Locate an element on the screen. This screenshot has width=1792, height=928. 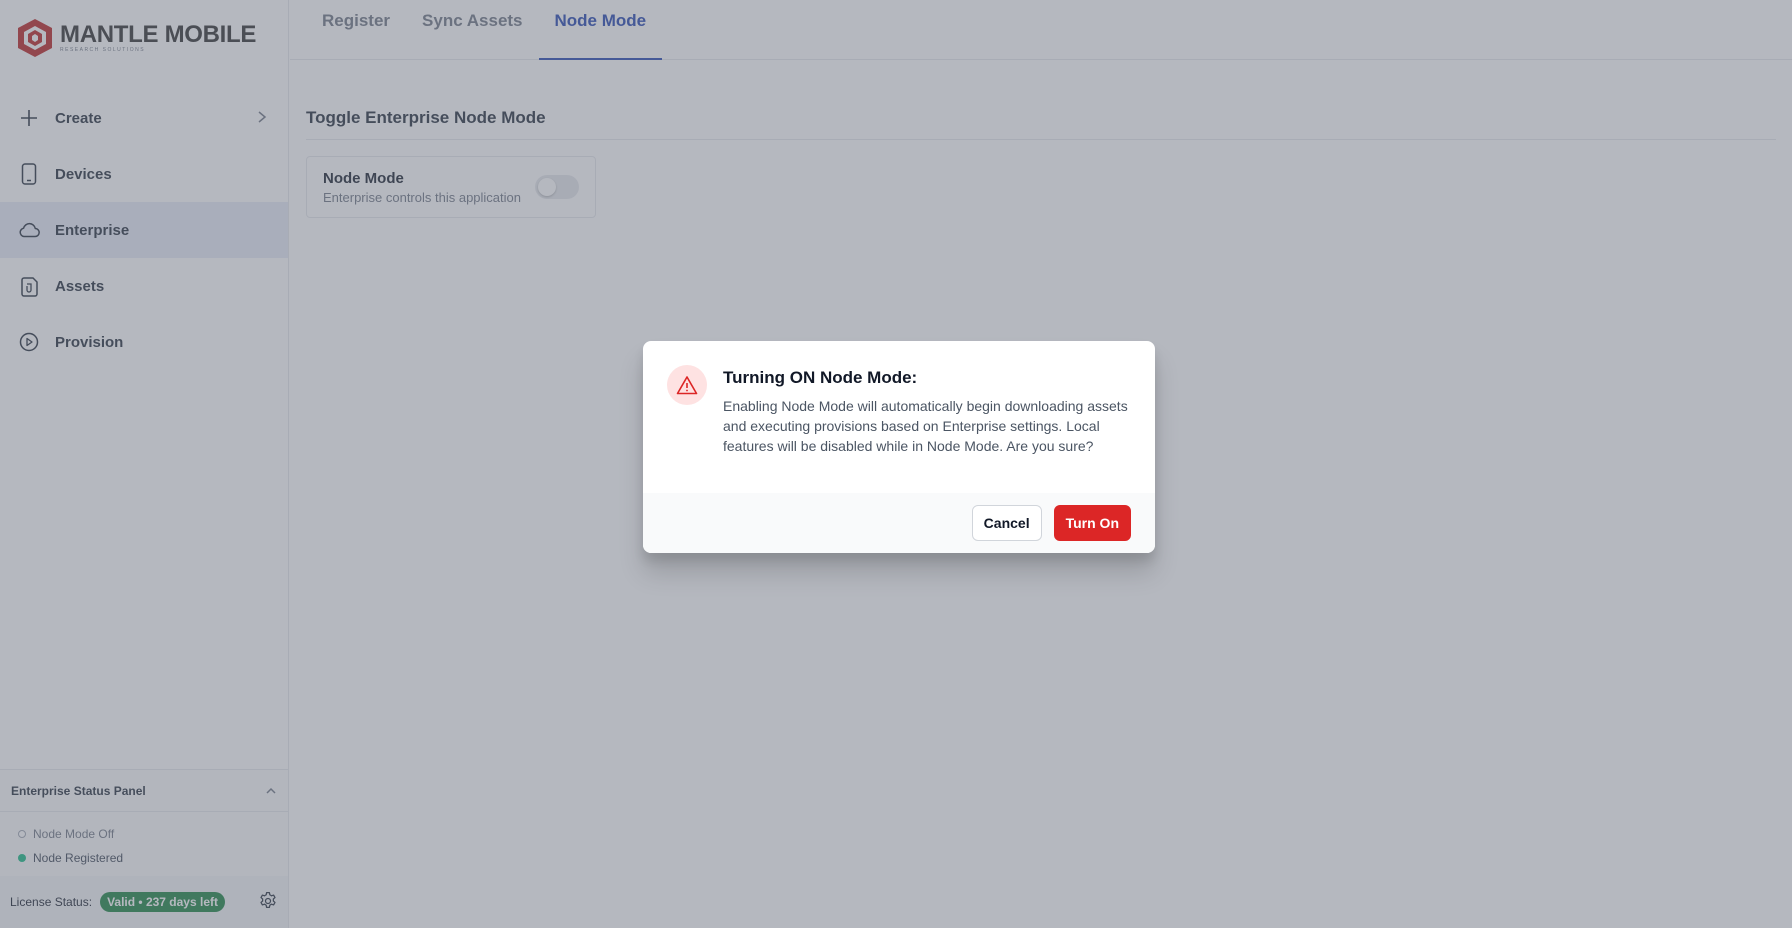
dialog-title: Turning ON Node Mode: is located at coordinates (820, 377).